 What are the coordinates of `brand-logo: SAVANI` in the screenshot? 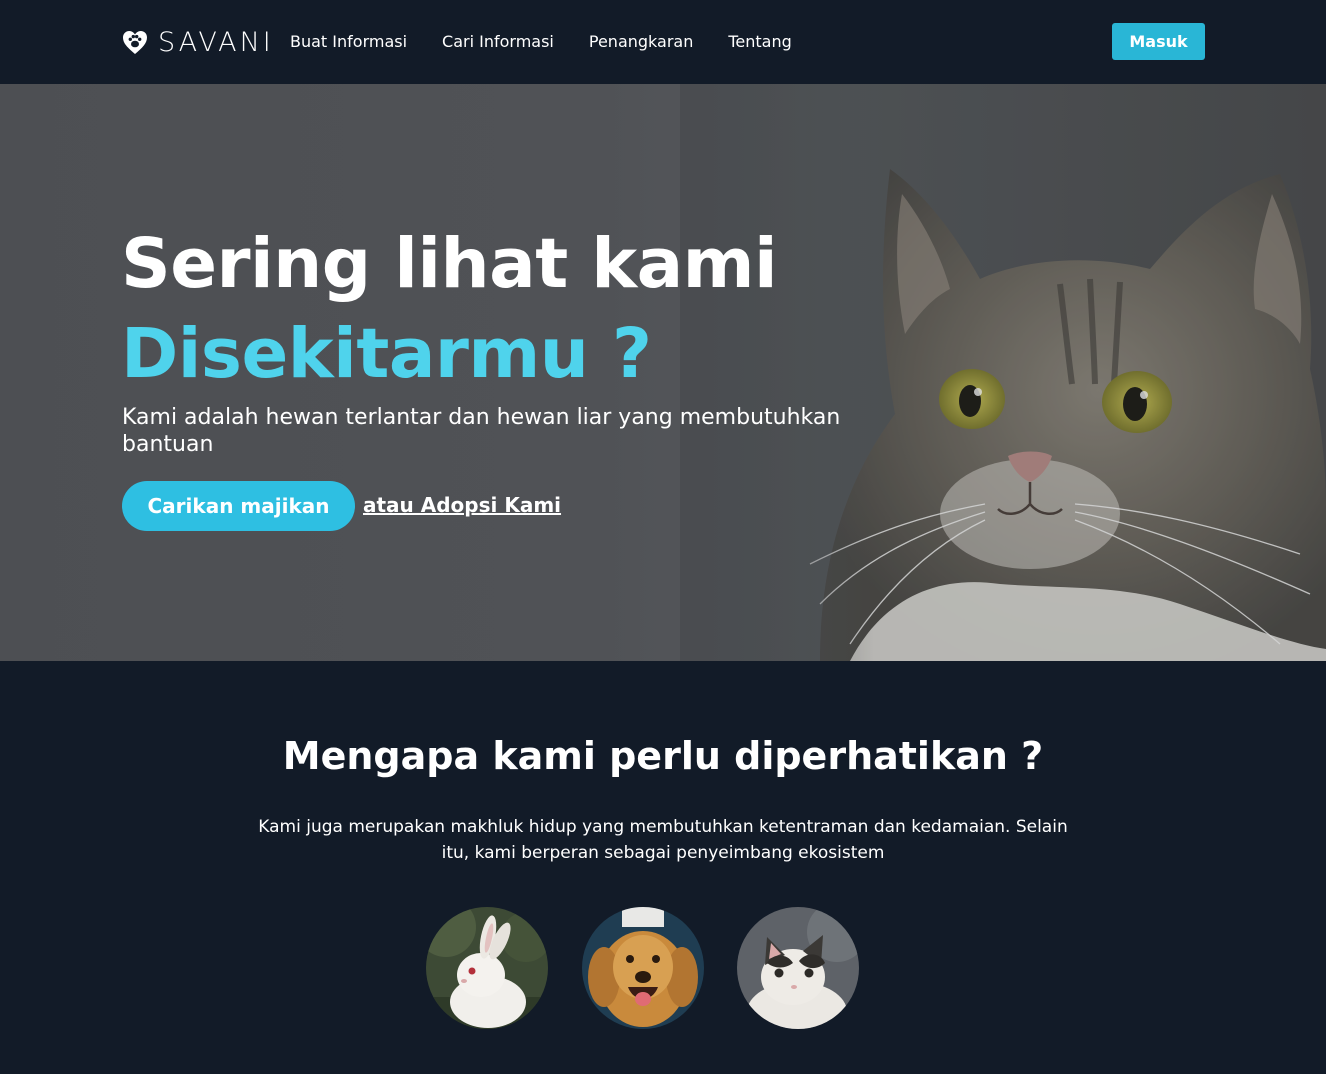 It's located at (197, 42).